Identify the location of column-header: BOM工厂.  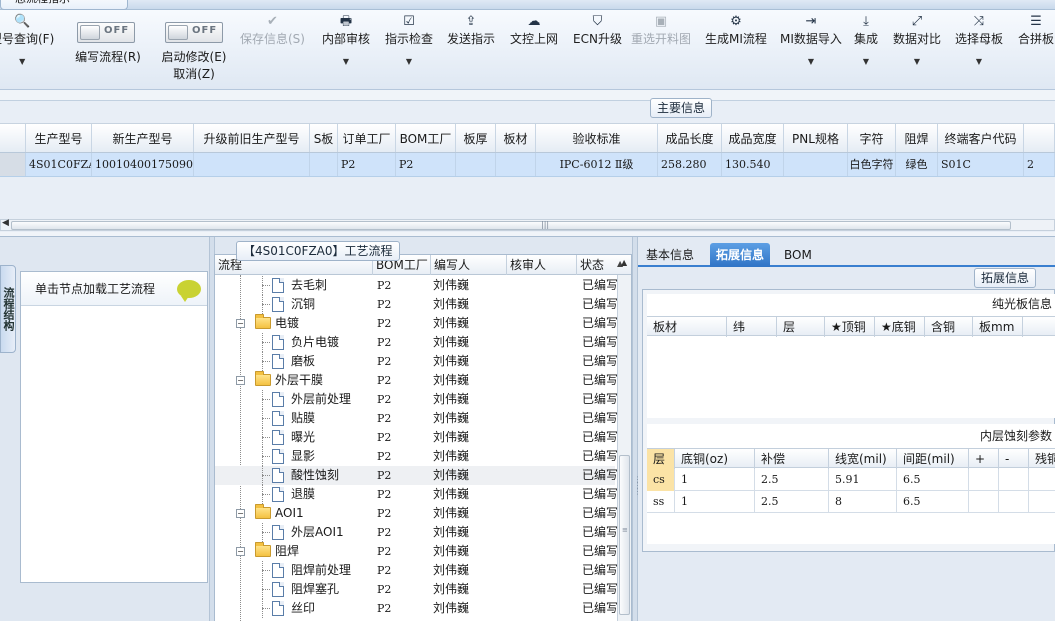
(426, 138).